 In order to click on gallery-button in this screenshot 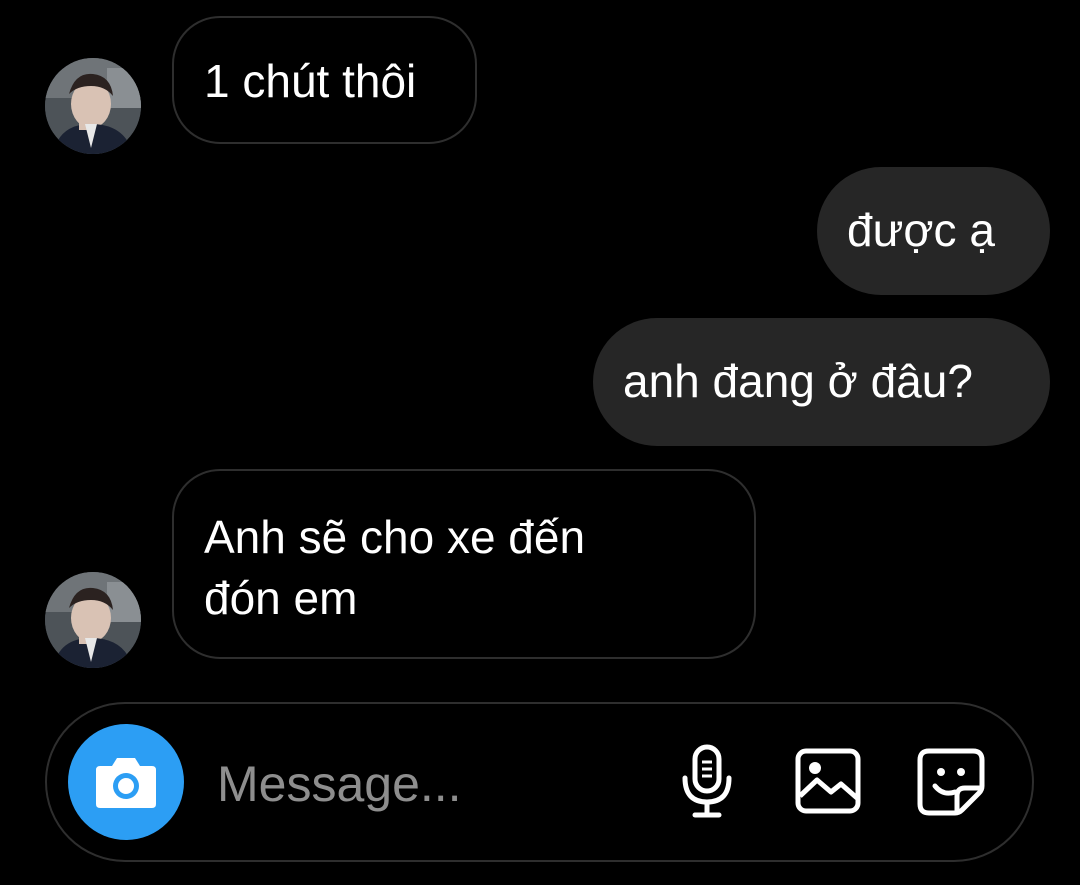, I will do `click(828, 783)`.